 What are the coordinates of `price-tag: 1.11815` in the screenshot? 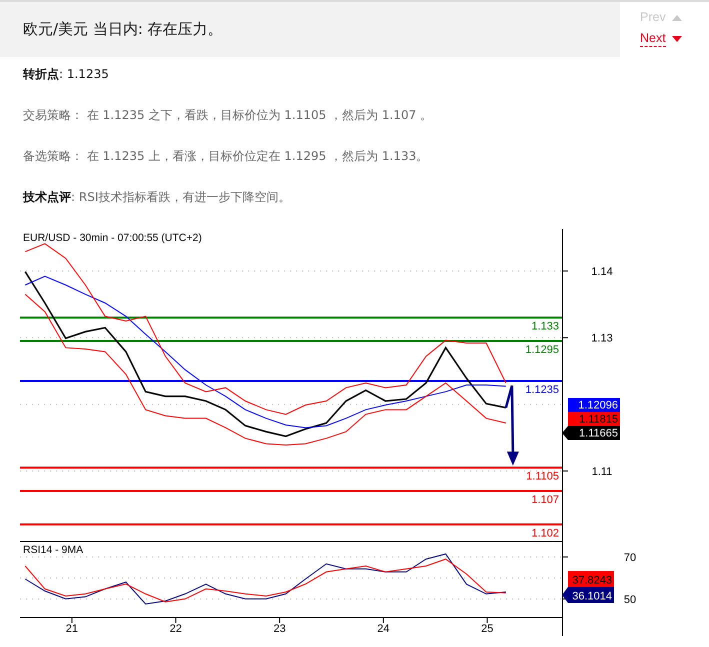 It's located at (594, 419).